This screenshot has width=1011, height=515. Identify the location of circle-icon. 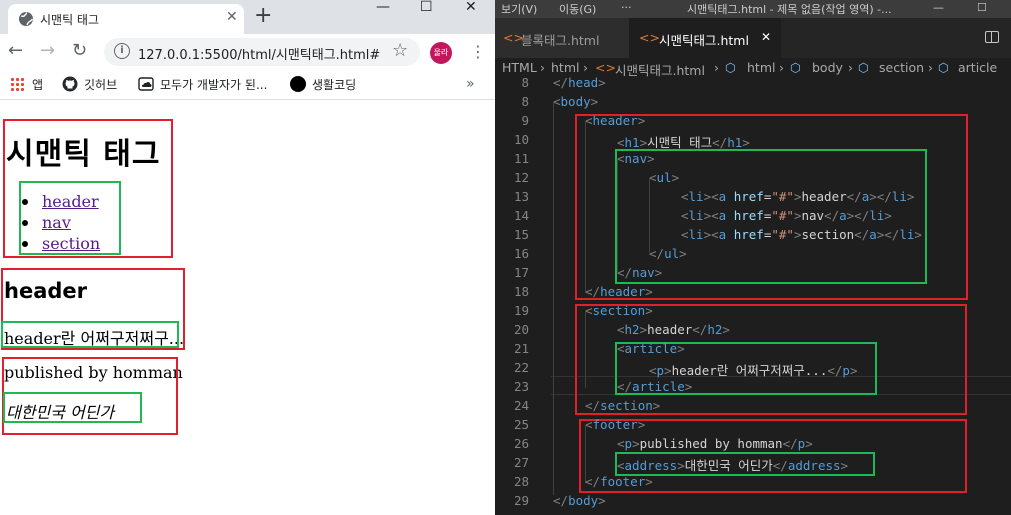
(298, 84).